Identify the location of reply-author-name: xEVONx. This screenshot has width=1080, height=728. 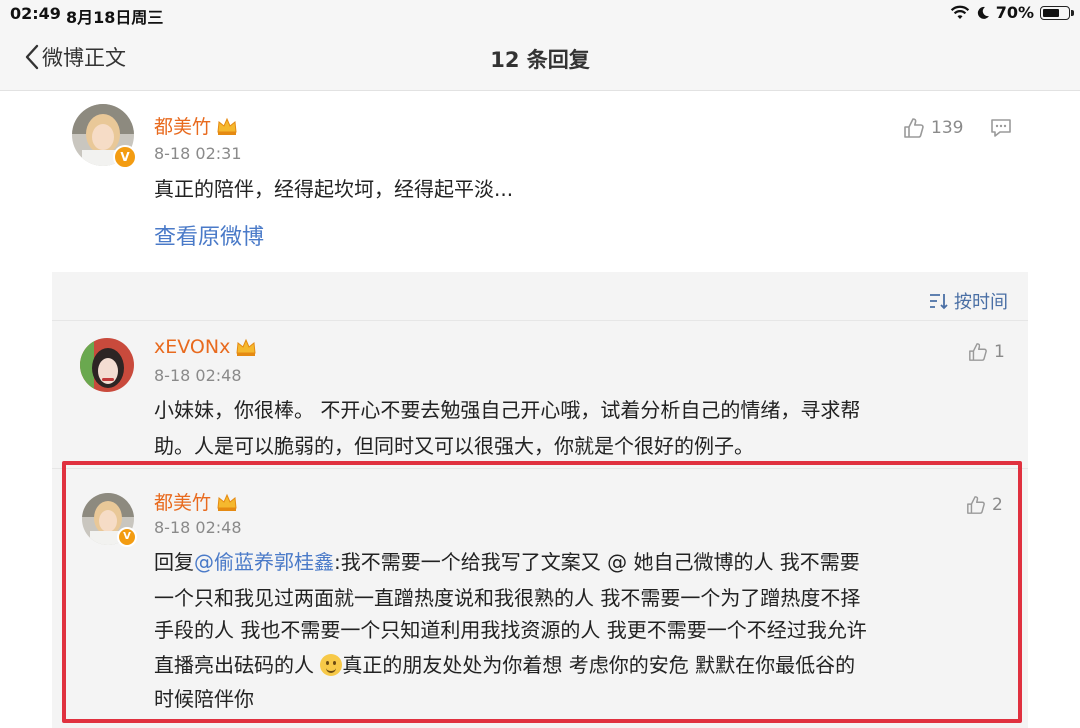
(192, 347).